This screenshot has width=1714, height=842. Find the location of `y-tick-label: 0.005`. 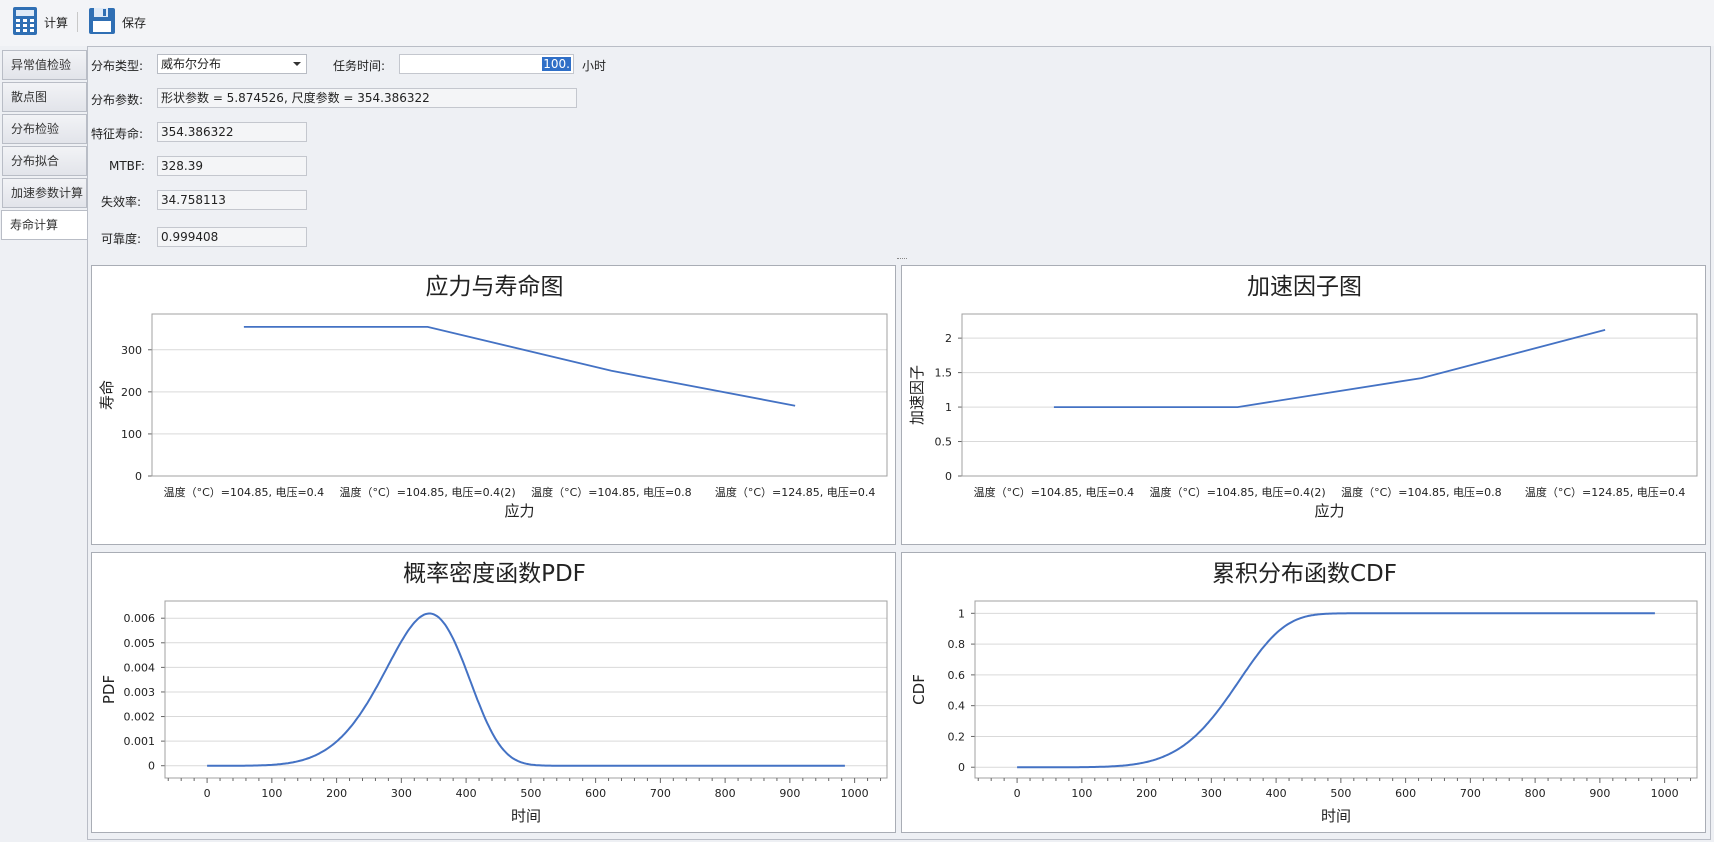

y-tick-label: 0.005 is located at coordinates (140, 643).